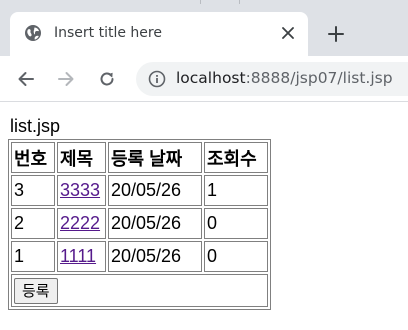  Describe the element at coordinates (35, 126) in the screenshot. I see `page-heading: list.jsp` at that location.